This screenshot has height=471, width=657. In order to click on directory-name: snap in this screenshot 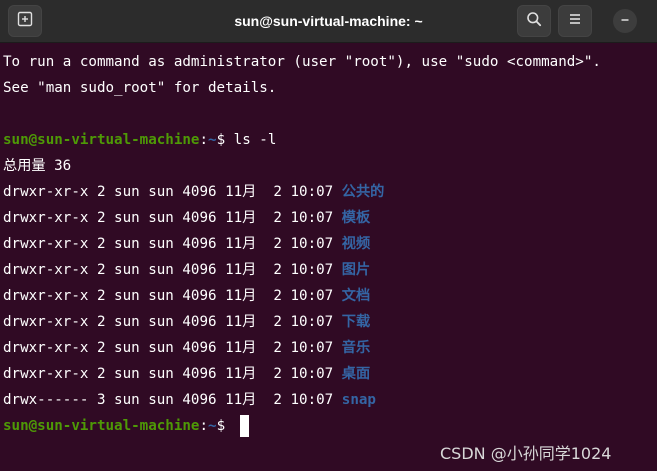, I will do `click(358, 400)`.